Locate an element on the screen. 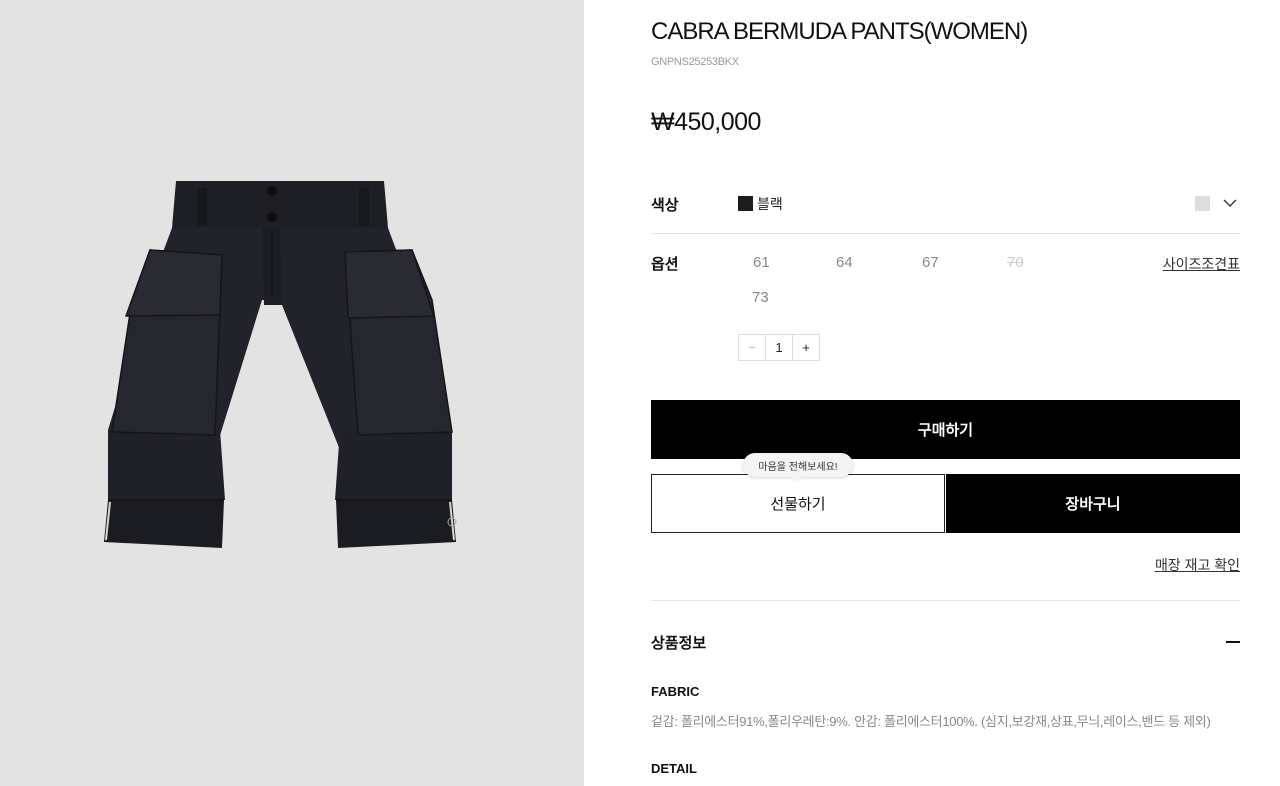 The image size is (1280, 786). color-name: 블랙 is located at coordinates (770, 204).